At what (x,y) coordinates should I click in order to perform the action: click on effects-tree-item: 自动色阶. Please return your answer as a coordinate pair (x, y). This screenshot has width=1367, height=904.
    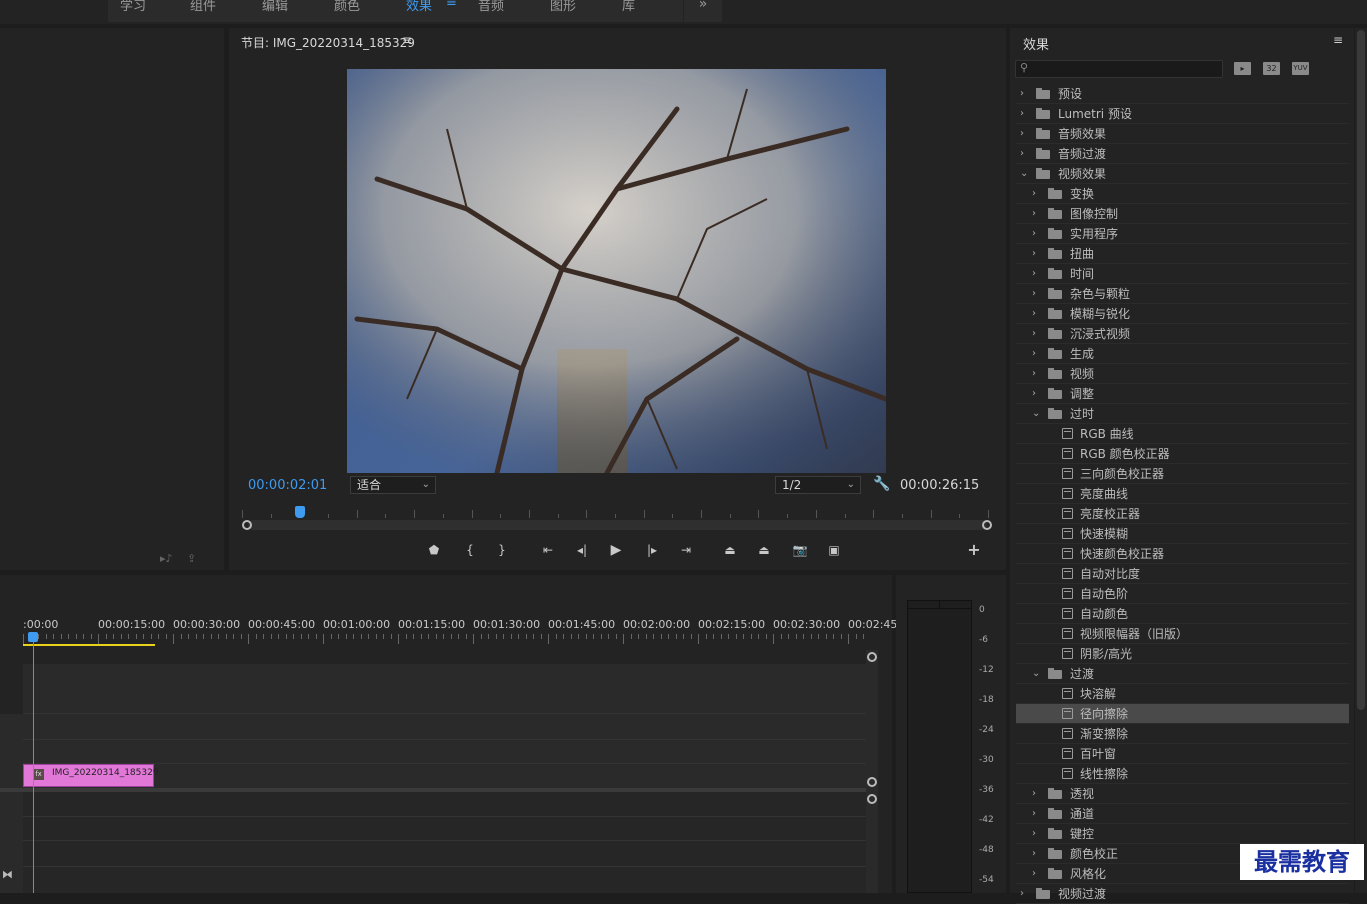
    Looking at the image, I should click on (1182, 594).